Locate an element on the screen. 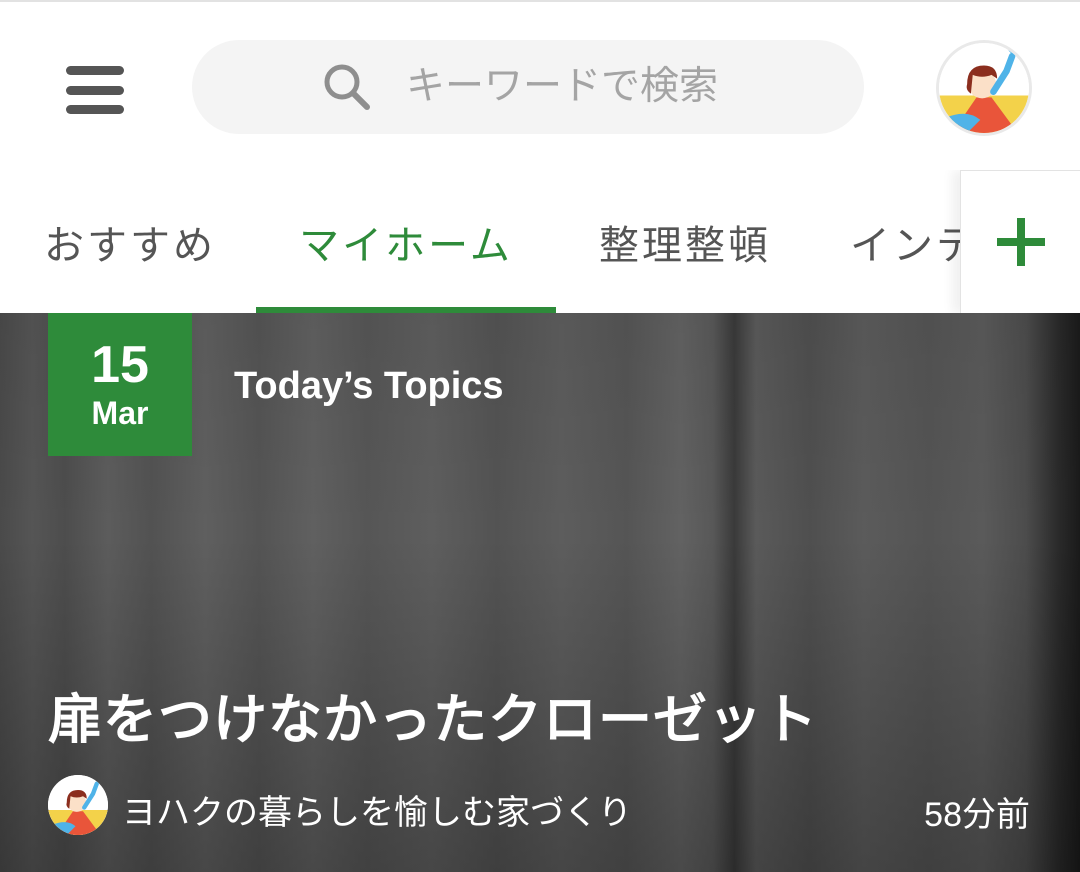 Image resolution: width=1080 pixels, height=872 pixels. add-tab-button is located at coordinates (1020, 241).